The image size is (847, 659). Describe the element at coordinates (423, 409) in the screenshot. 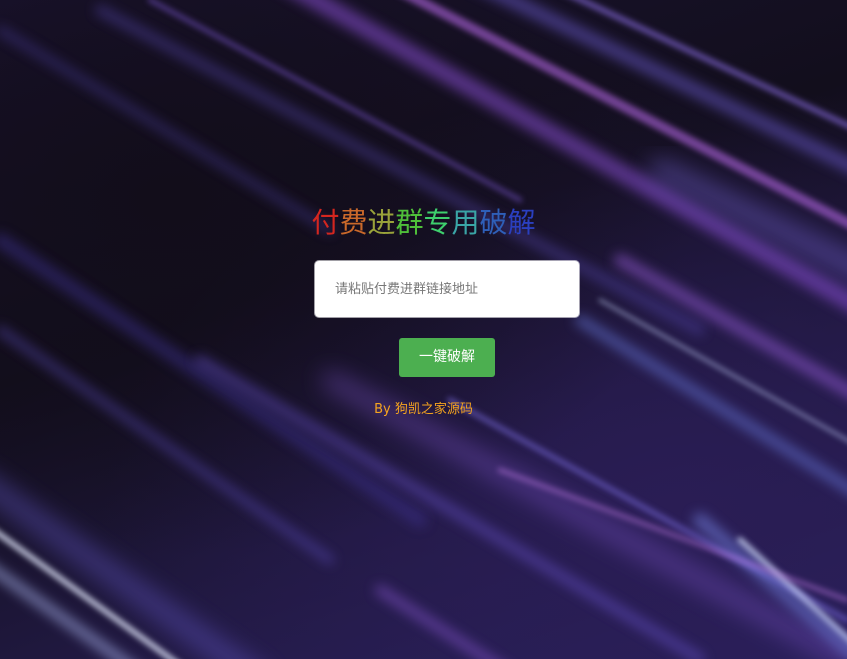

I see `credit-text: By 狗凯之家源码` at that location.